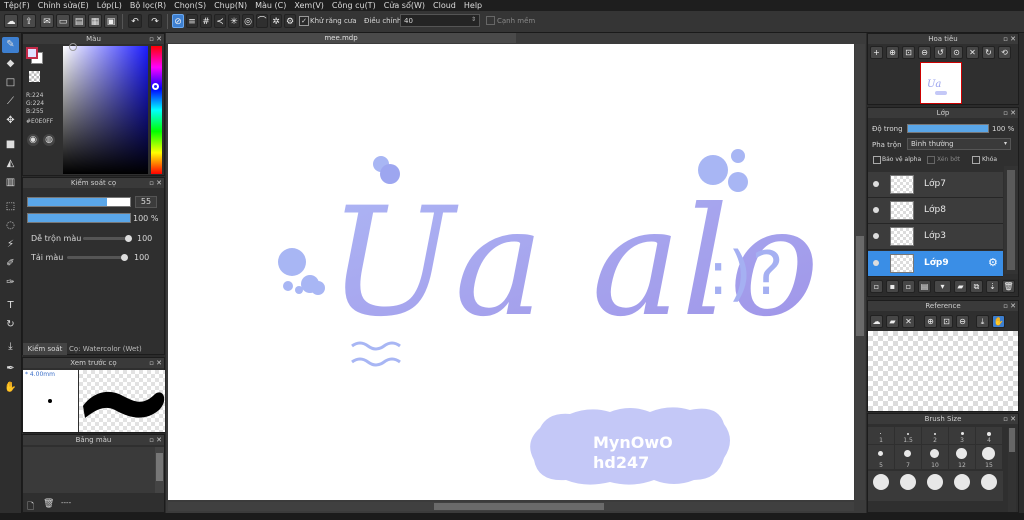 This screenshot has height=520, width=1024. What do you see at coordinates (948, 128) in the screenshot?
I see `layer-opacity-bar` at bounding box center [948, 128].